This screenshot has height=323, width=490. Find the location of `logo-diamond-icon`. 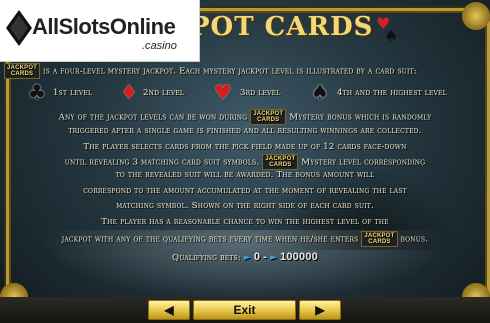

logo-diamond-icon is located at coordinates (19, 28).